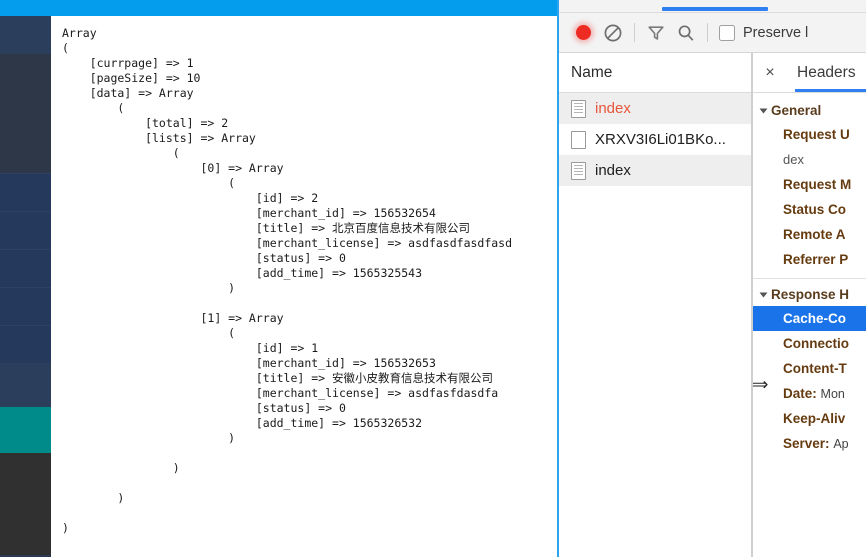  I want to click on filter-button, so click(656, 33).